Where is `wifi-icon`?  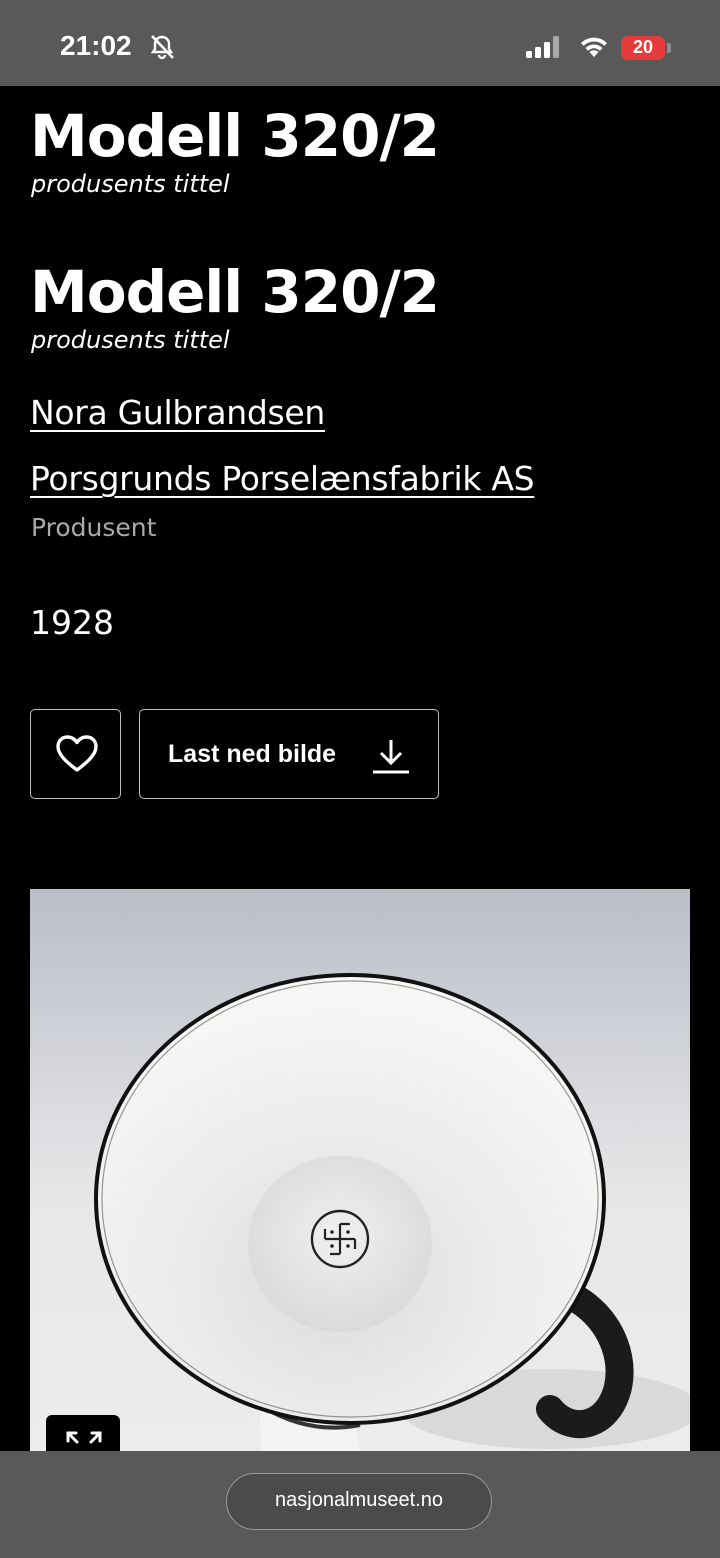 wifi-icon is located at coordinates (594, 47).